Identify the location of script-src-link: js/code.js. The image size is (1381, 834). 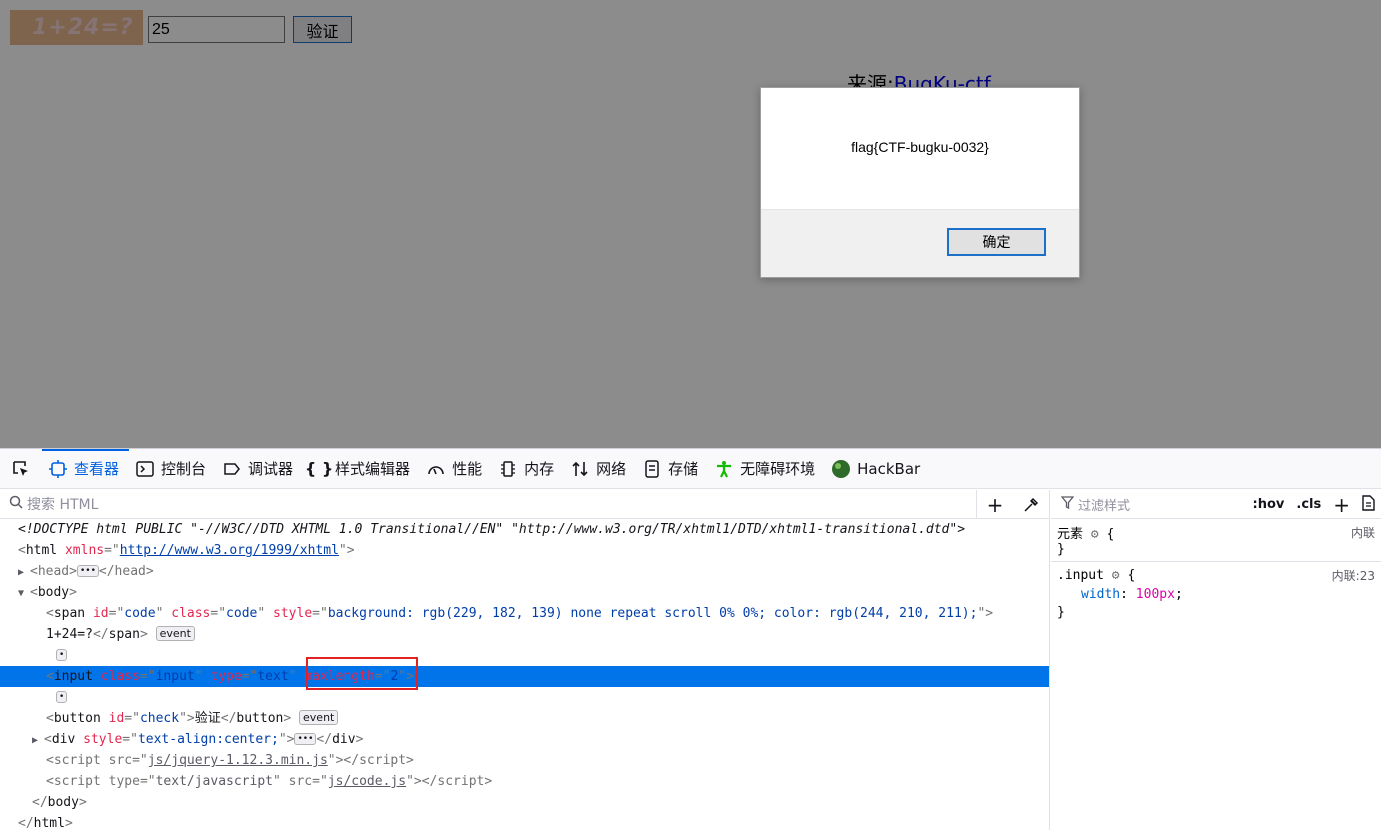
(367, 781).